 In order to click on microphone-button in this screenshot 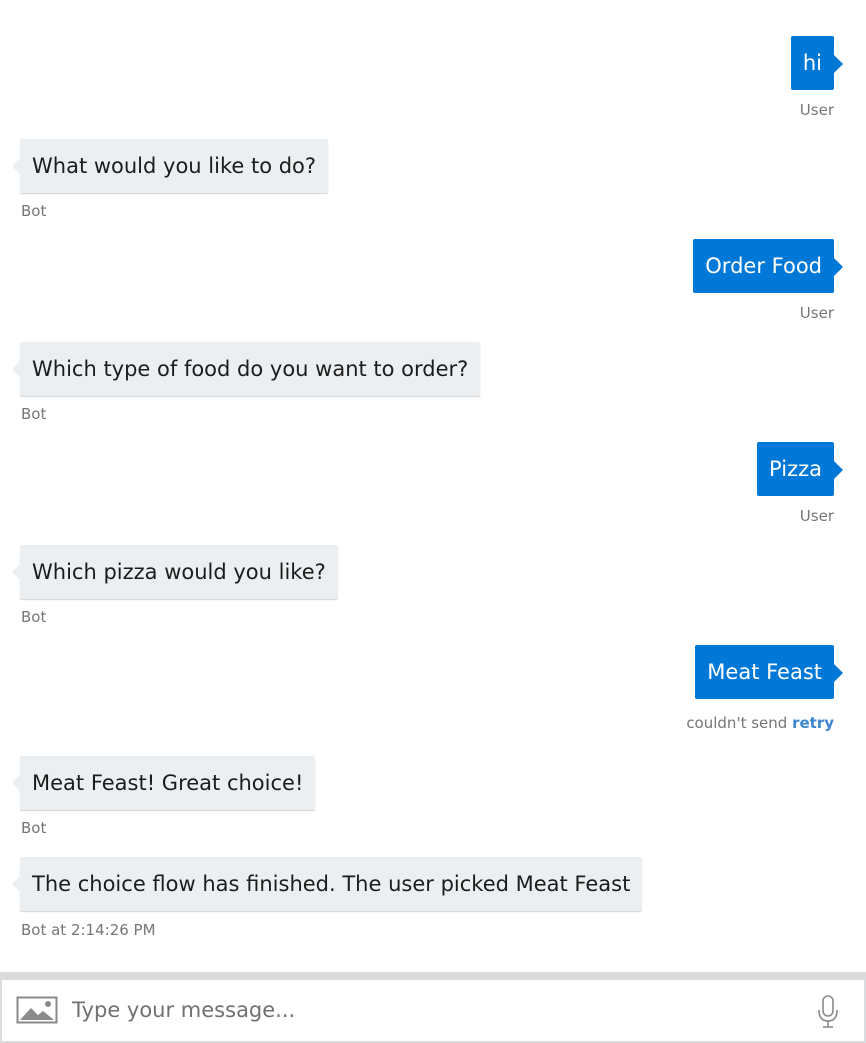, I will do `click(828, 1012)`.